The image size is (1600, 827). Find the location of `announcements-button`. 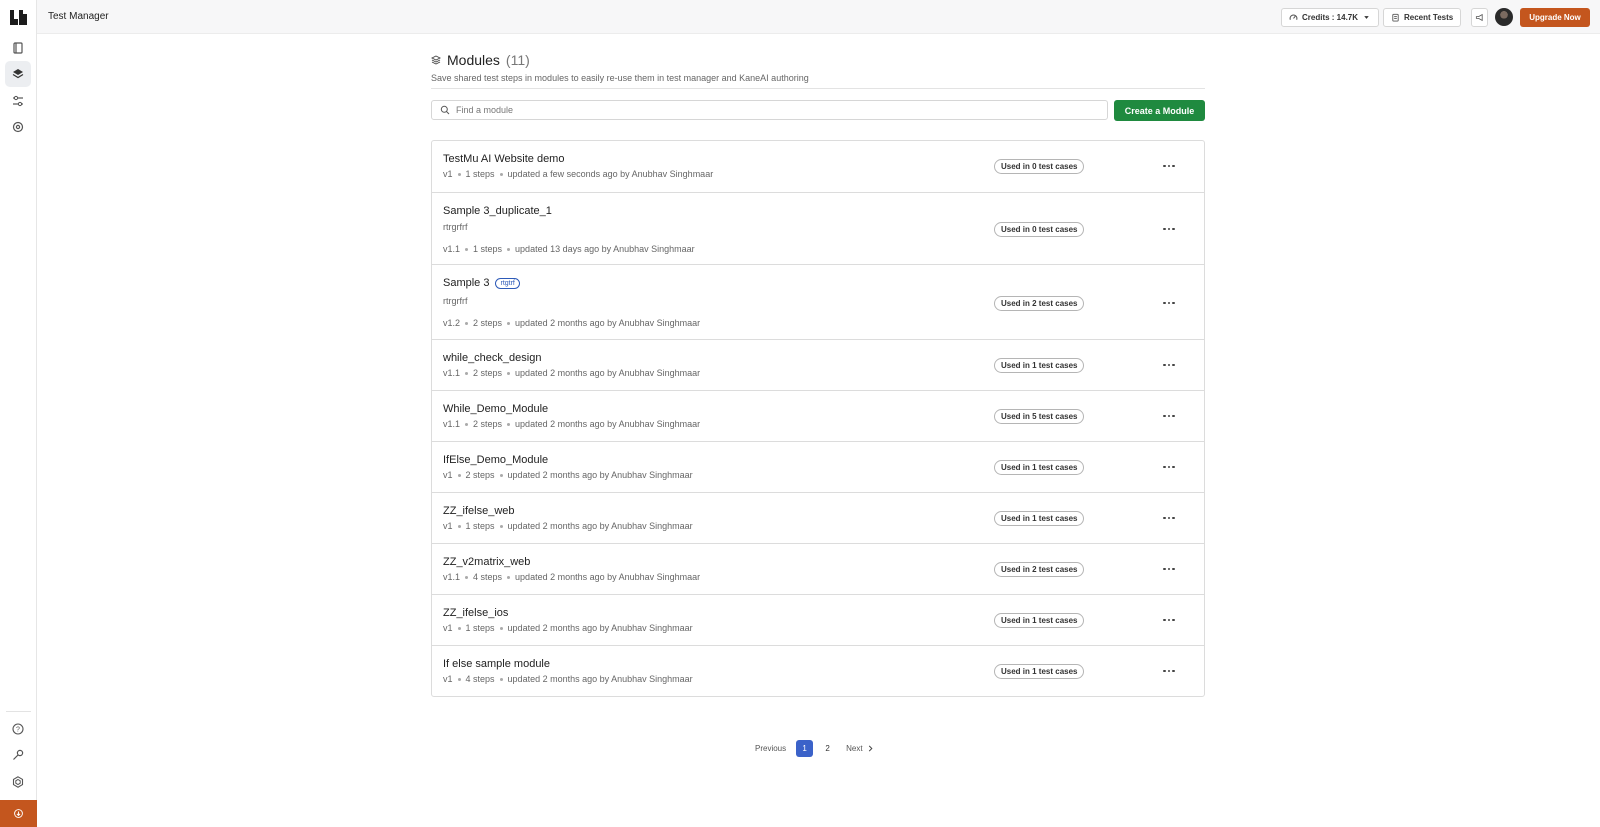

announcements-button is located at coordinates (1479, 17).